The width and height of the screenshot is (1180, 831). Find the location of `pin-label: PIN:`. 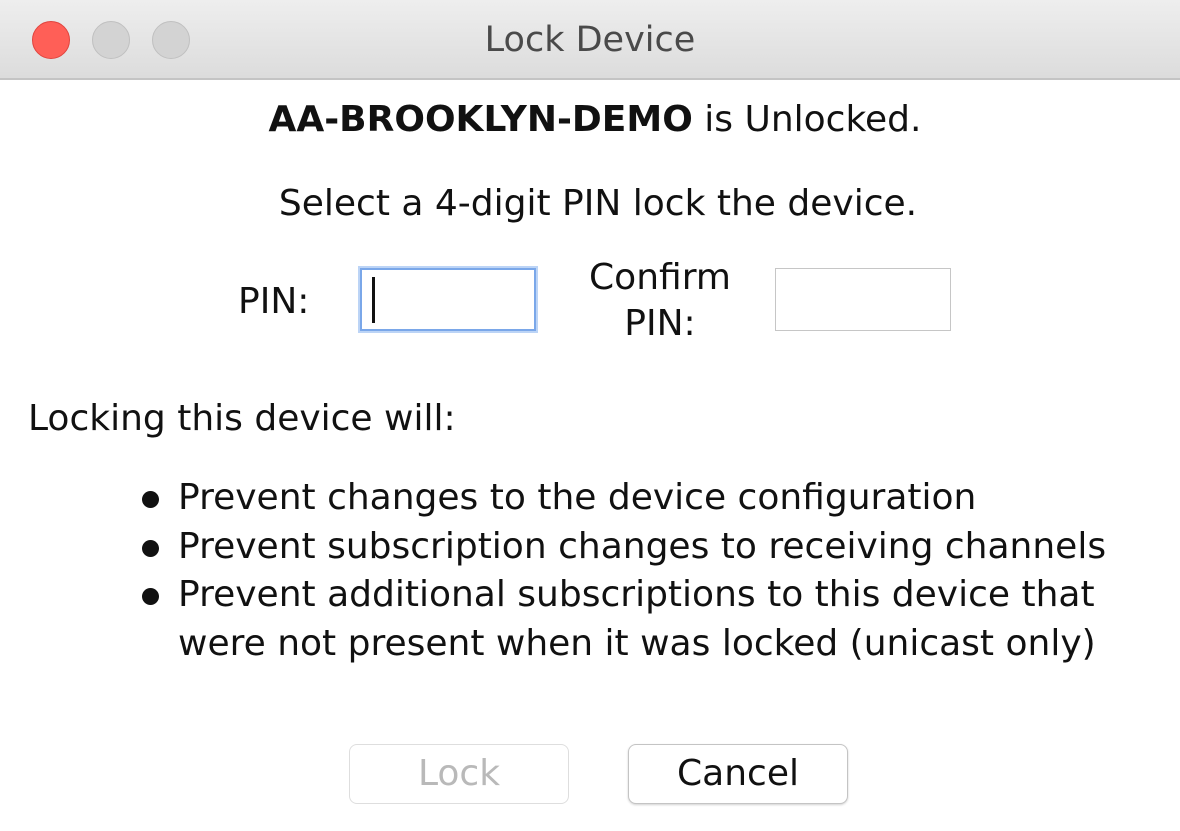

pin-label: PIN: is located at coordinates (274, 301).